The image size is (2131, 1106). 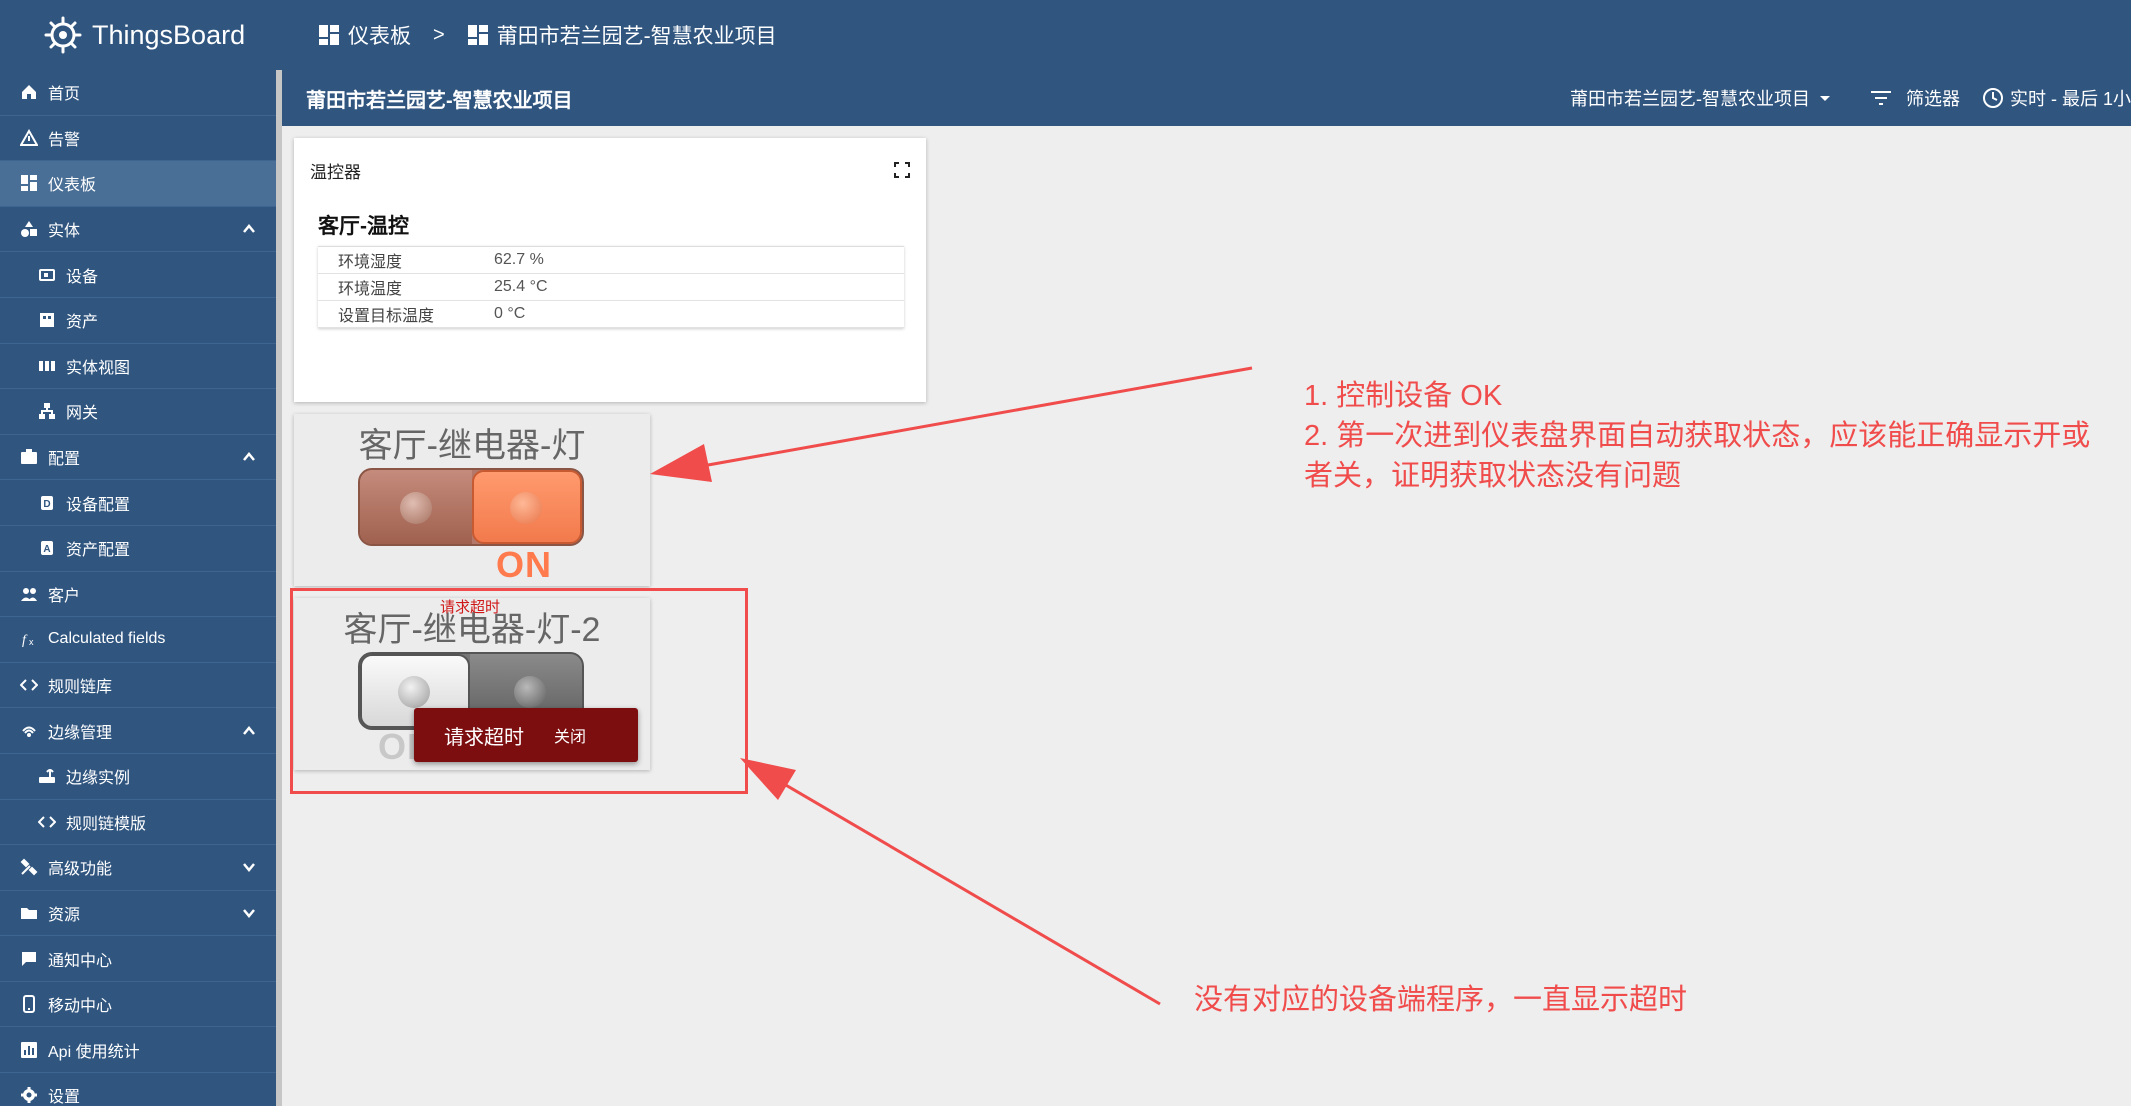 I want to click on router-icon, so click(x=47, y=776).